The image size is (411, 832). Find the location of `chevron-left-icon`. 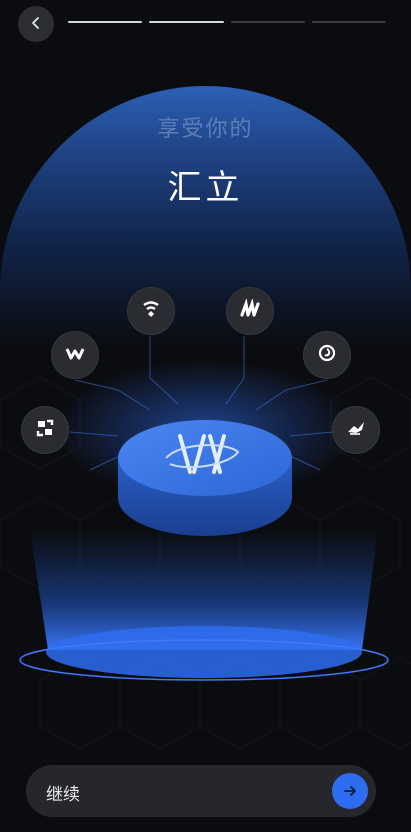

chevron-left-icon is located at coordinates (36, 24).